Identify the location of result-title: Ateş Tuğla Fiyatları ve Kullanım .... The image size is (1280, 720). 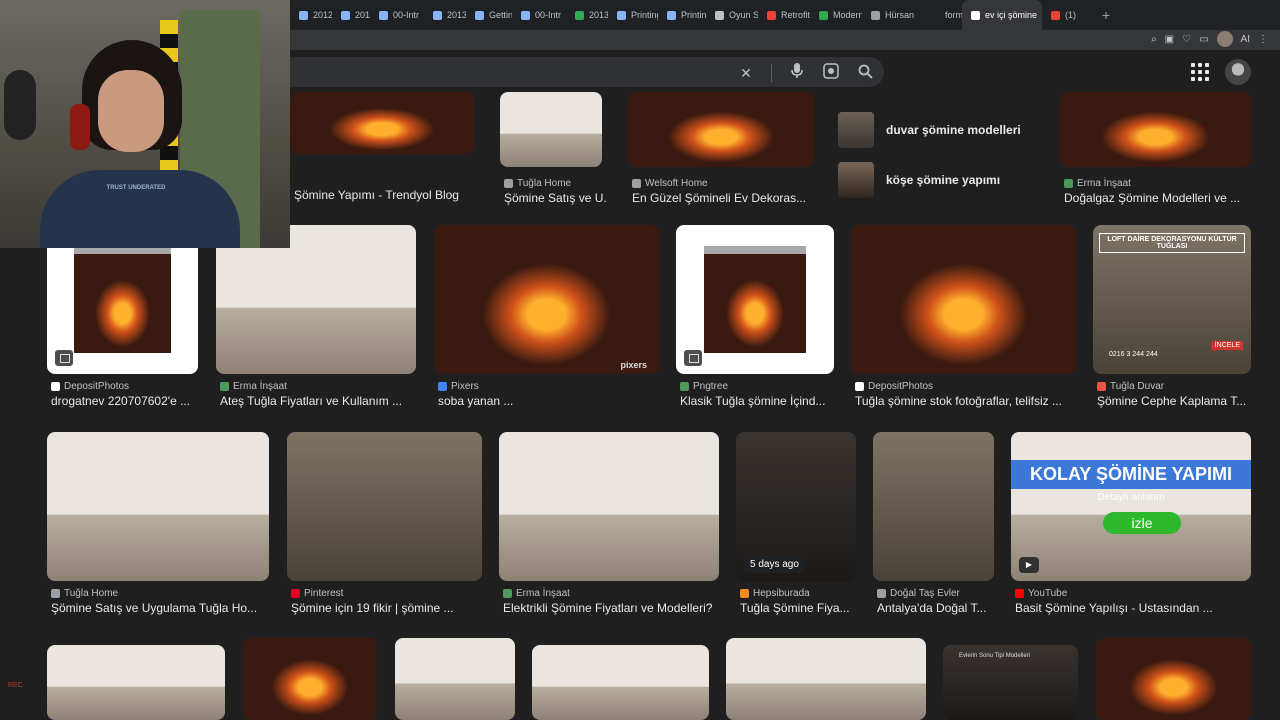
(320, 401).